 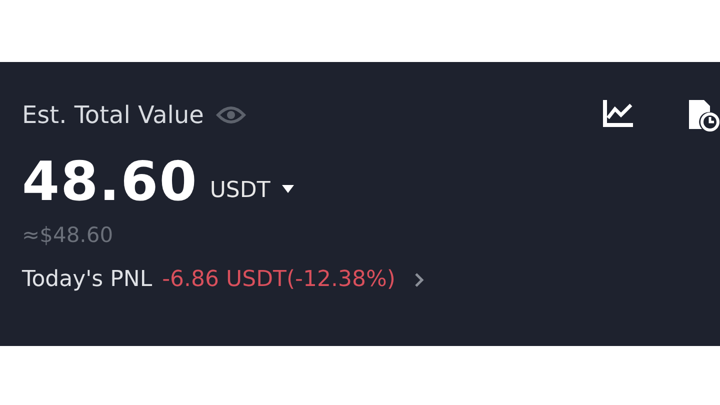 What do you see at coordinates (113, 115) in the screenshot?
I see `total-value-label: Est. Total Value` at bounding box center [113, 115].